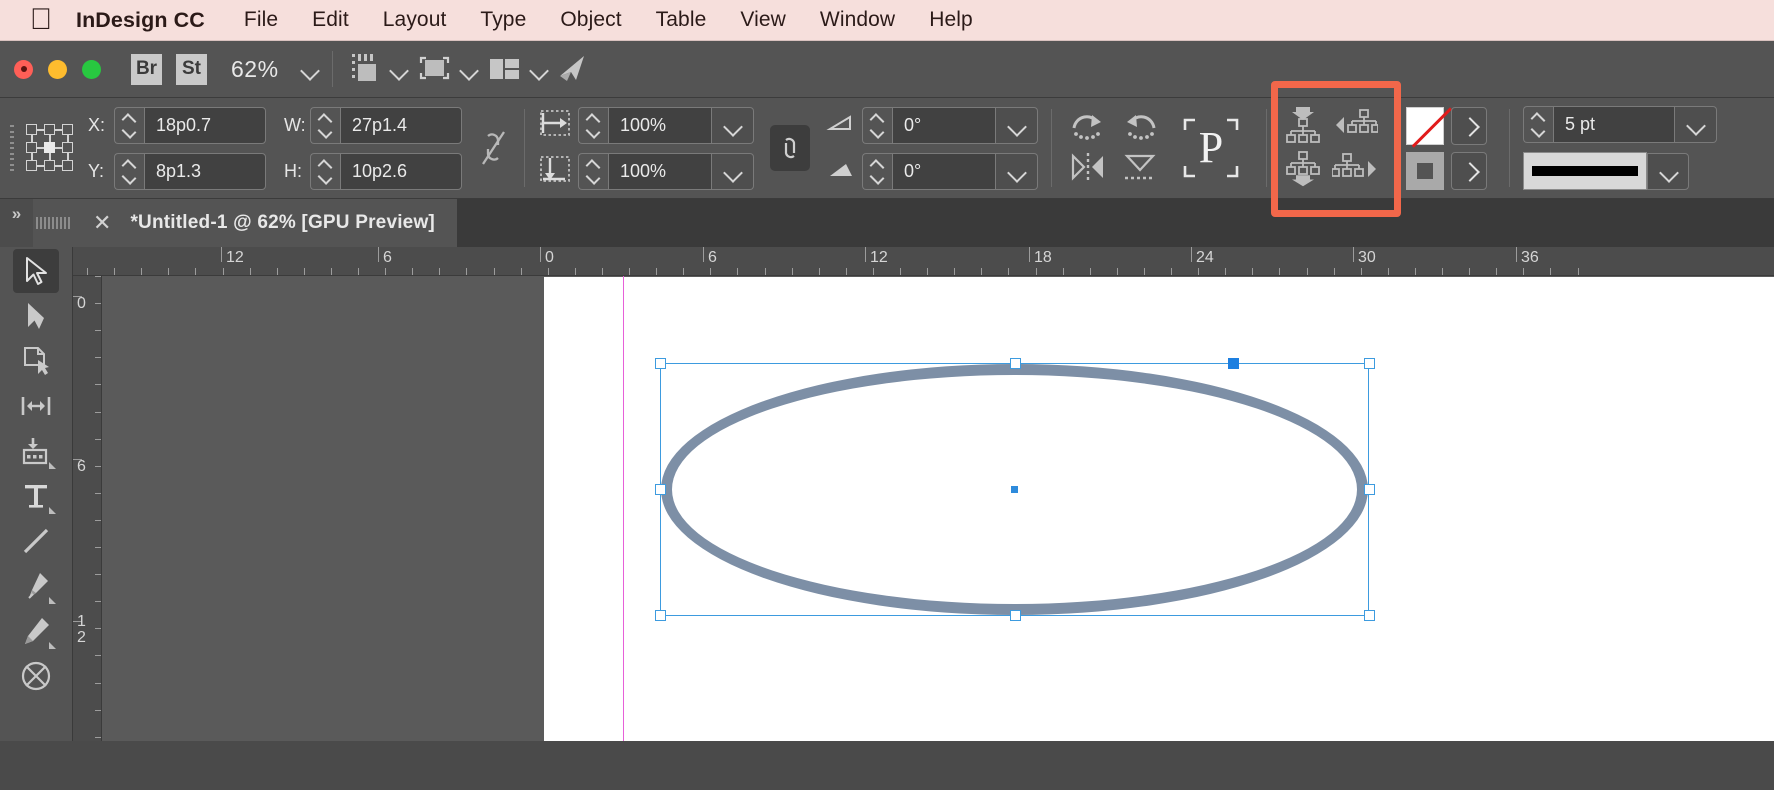 The width and height of the screenshot is (1774, 790). I want to click on gap-tool, so click(36, 406).